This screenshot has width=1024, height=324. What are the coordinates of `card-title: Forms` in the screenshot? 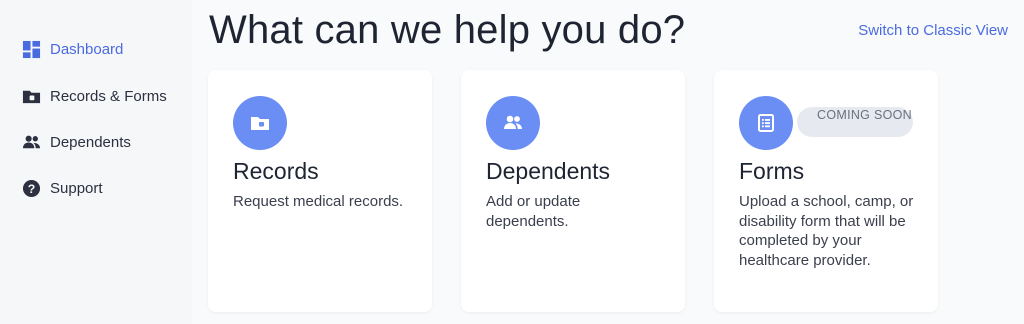 It's located at (772, 171).